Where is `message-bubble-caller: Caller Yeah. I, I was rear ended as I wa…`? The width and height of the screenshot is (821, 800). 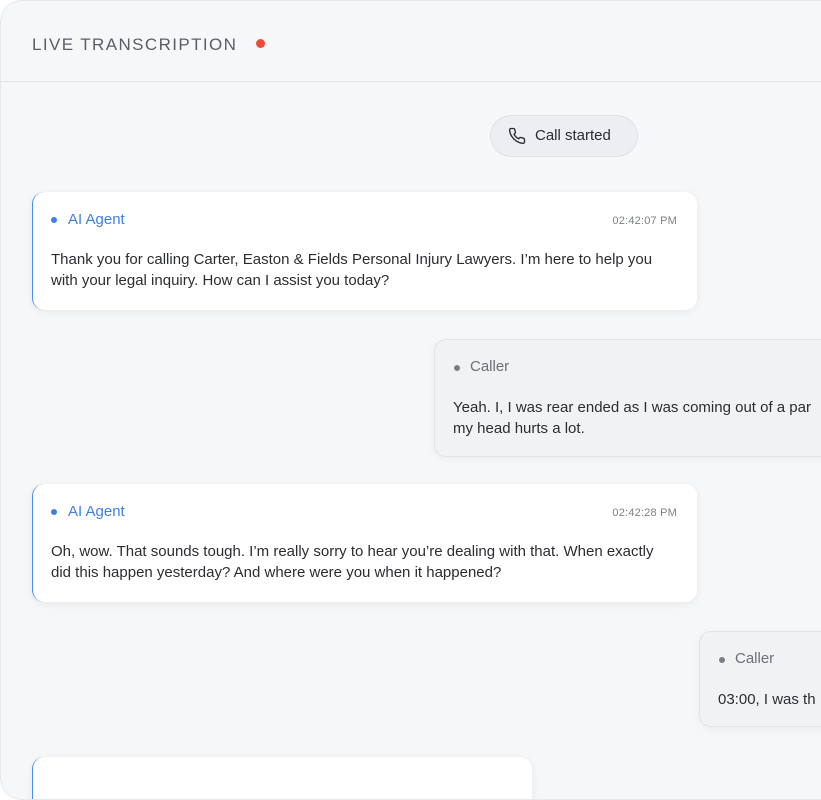
message-bubble-caller: Caller Yeah. I, I was rear ended as I wa… is located at coordinates (627, 398).